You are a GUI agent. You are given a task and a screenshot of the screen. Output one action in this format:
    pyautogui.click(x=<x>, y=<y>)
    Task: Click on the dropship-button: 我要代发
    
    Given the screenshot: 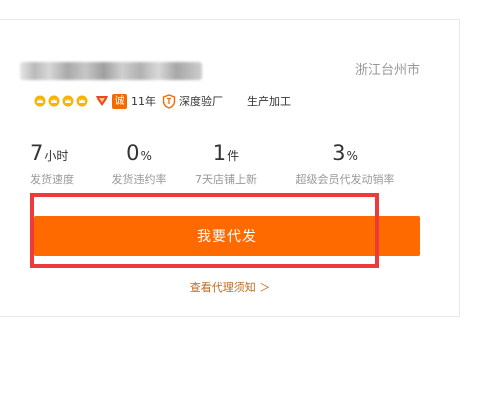 What is the action you would take?
    pyautogui.click(x=227, y=236)
    